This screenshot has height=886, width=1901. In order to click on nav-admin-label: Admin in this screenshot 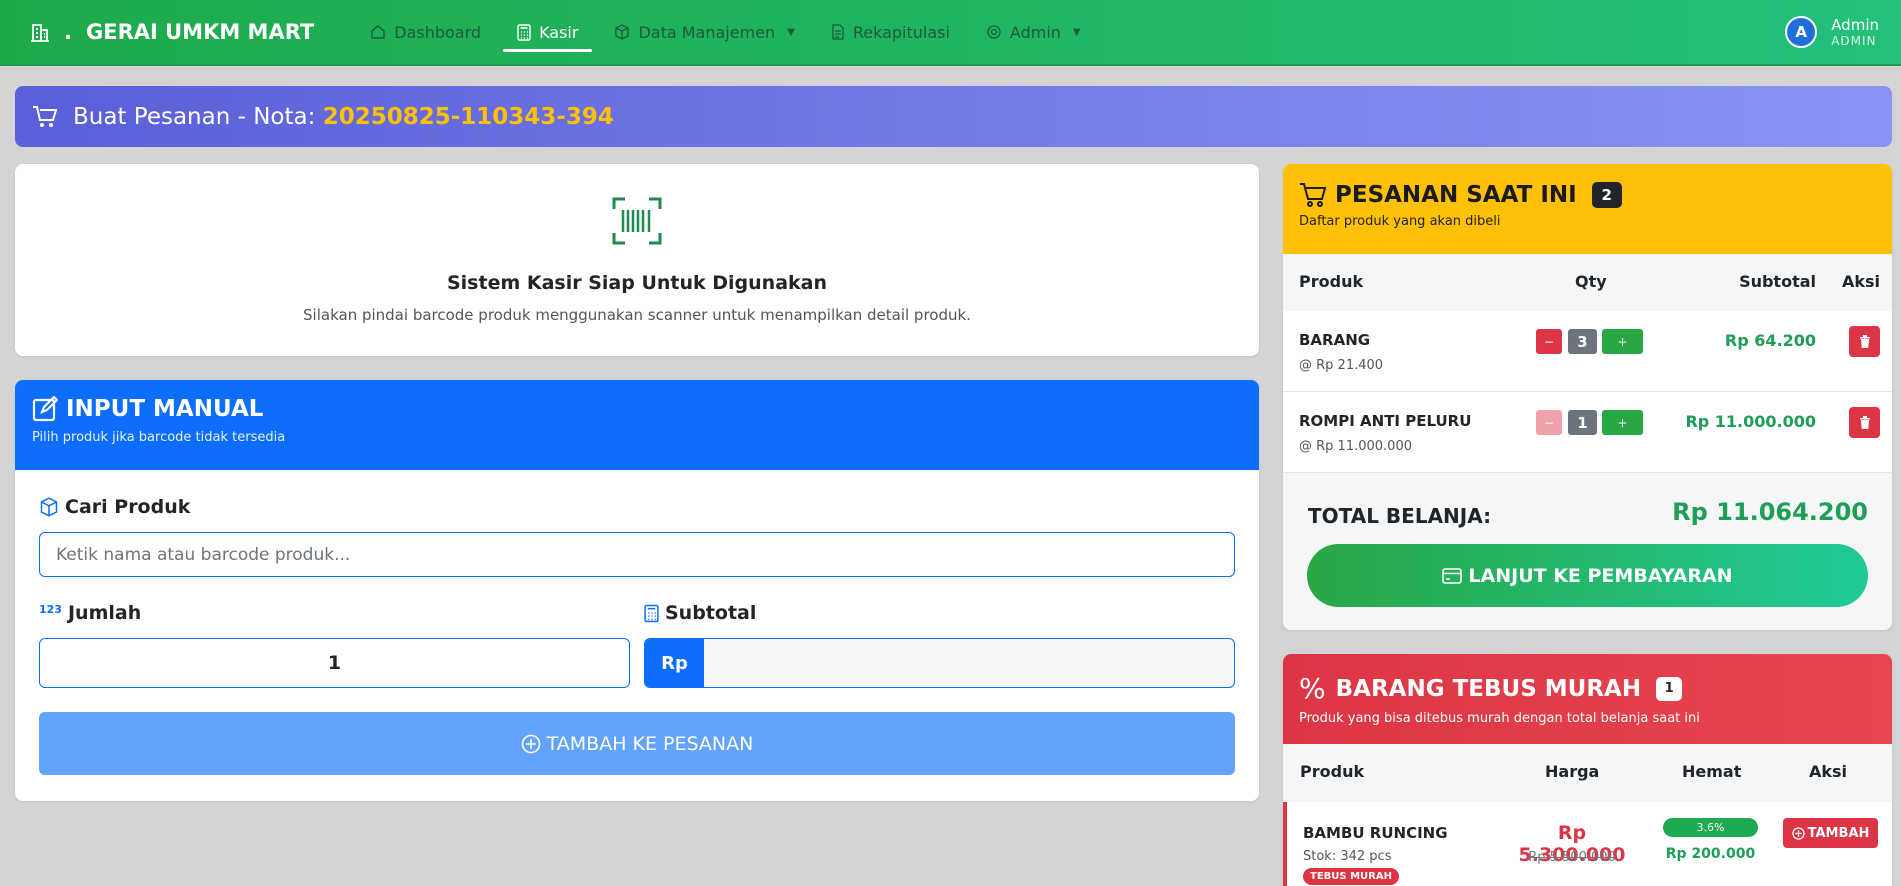, I will do `click(1035, 32)`.